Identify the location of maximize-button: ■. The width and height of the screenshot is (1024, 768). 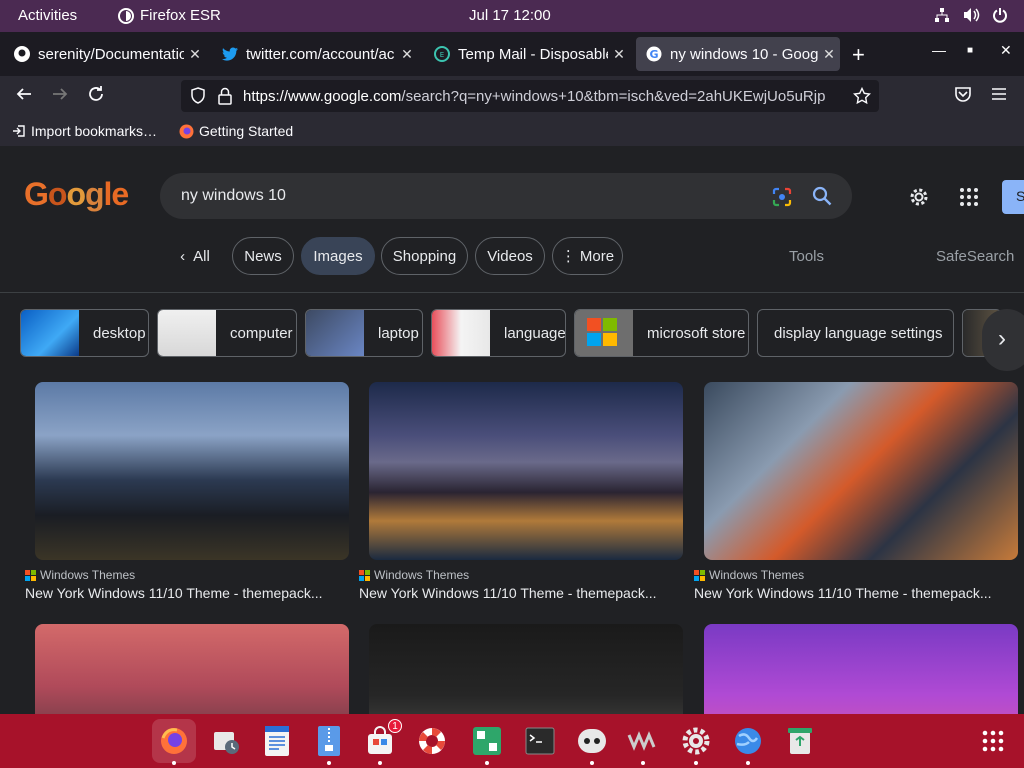
(970, 50).